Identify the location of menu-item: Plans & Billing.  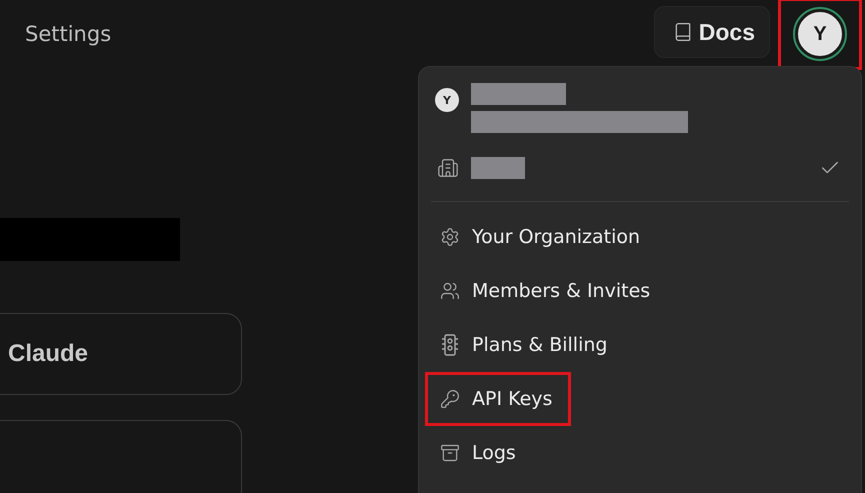
(525, 345).